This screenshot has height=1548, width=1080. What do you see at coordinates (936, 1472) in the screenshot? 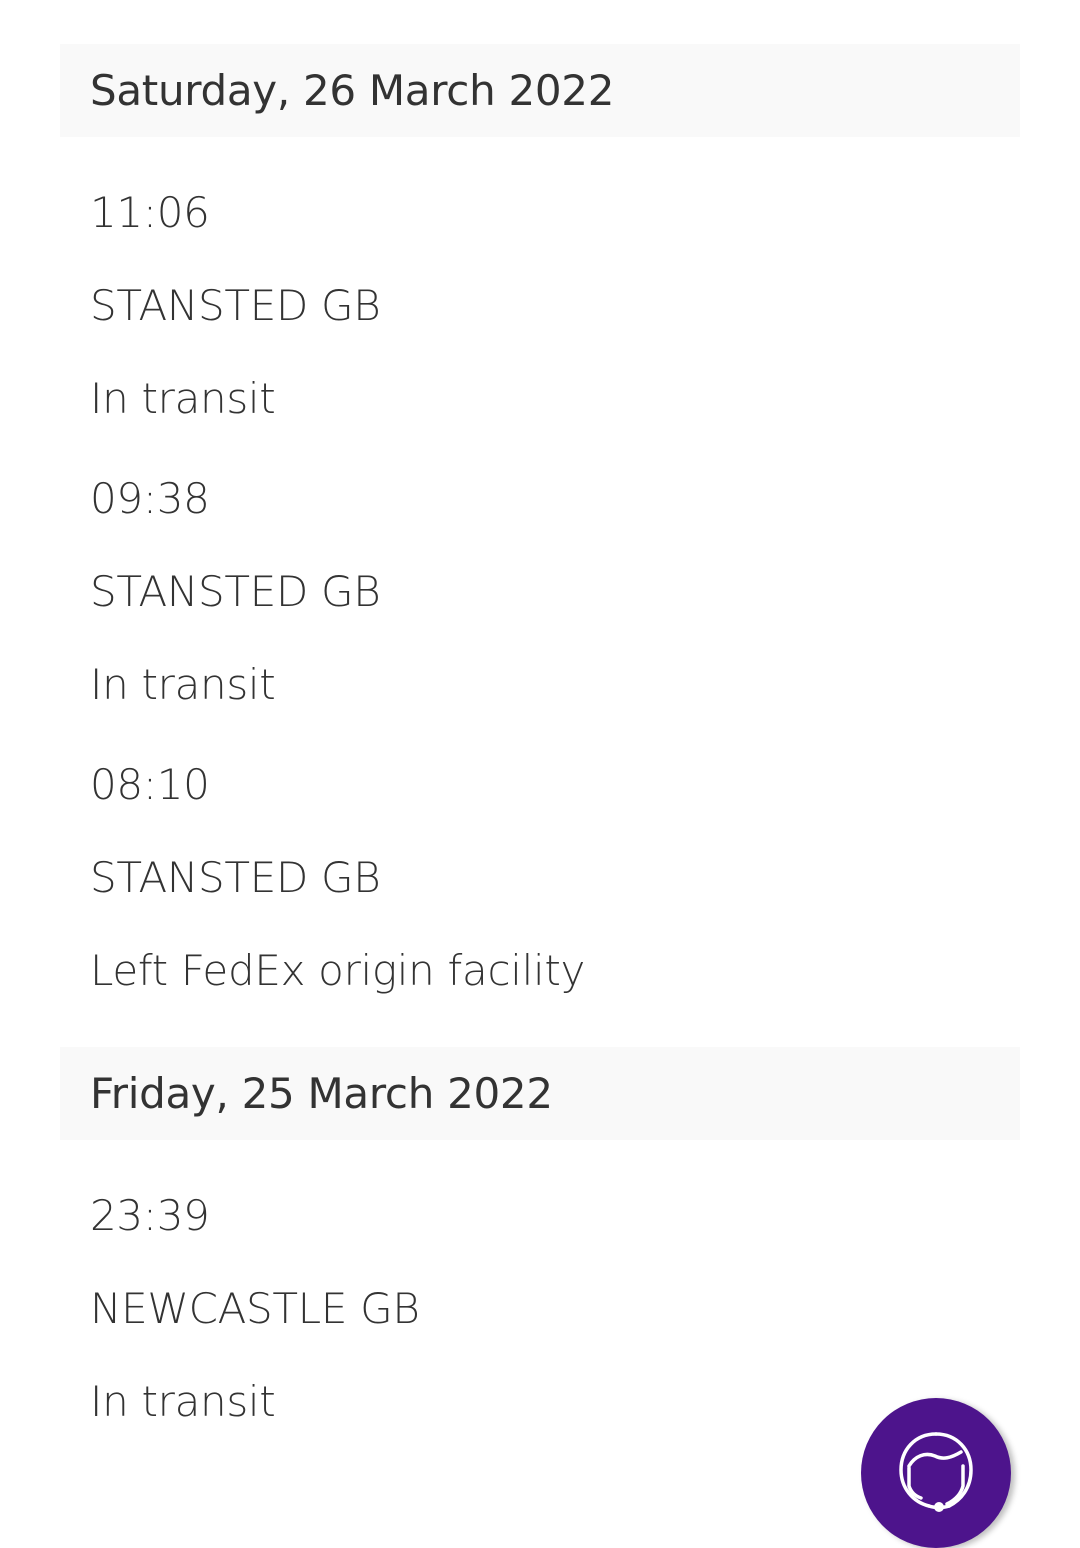
I see `headset-agent-icon` at bounding box center [936, 1472].